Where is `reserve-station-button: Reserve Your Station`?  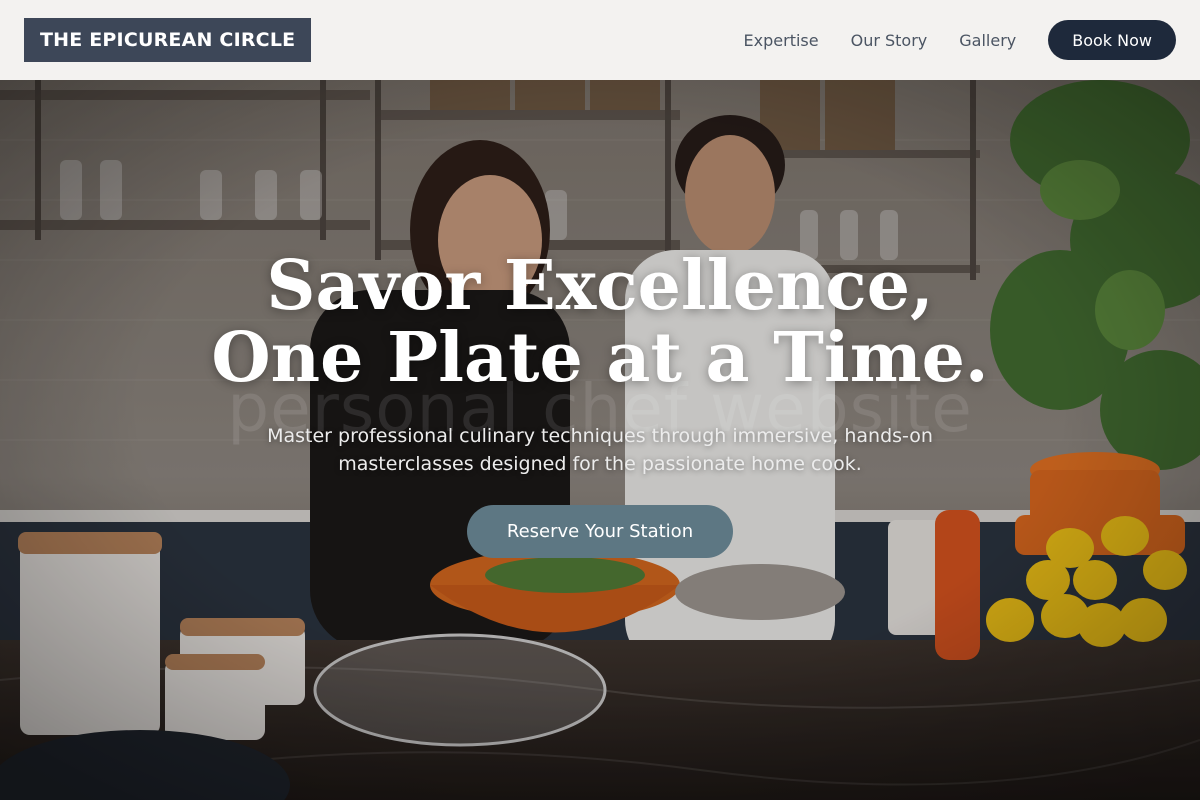
reserve-station-button: Reserve Your Station is located at coordinates (600, 531).